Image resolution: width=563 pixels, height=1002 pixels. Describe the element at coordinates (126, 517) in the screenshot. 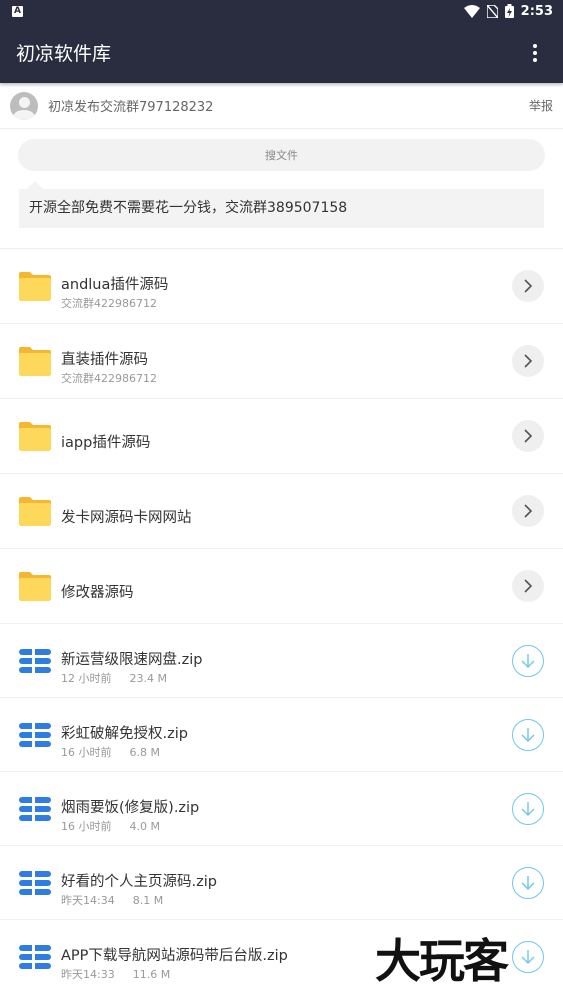

I see `folder-title: 发卡网源码卡网网站` at that location.